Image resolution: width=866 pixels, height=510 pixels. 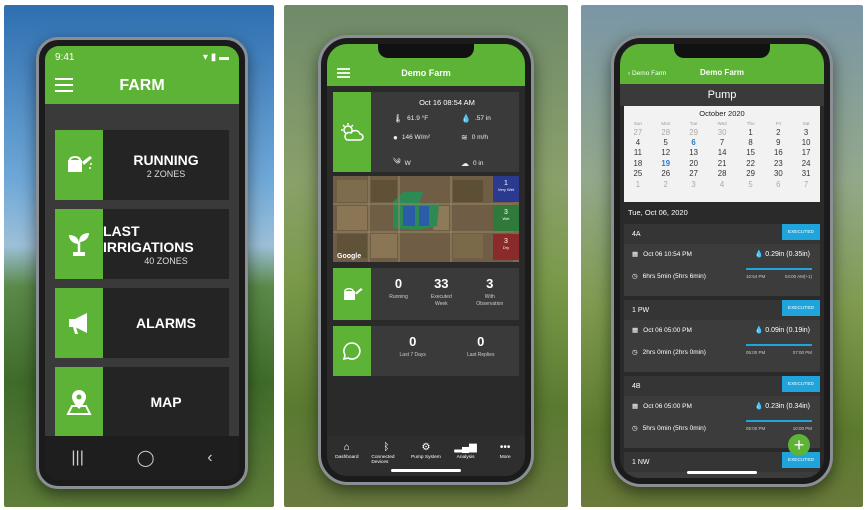 What do you see at coordinates (142, 402) in the screenshot?
I see `tile-map: MAP` at bounding box center [142, 402].